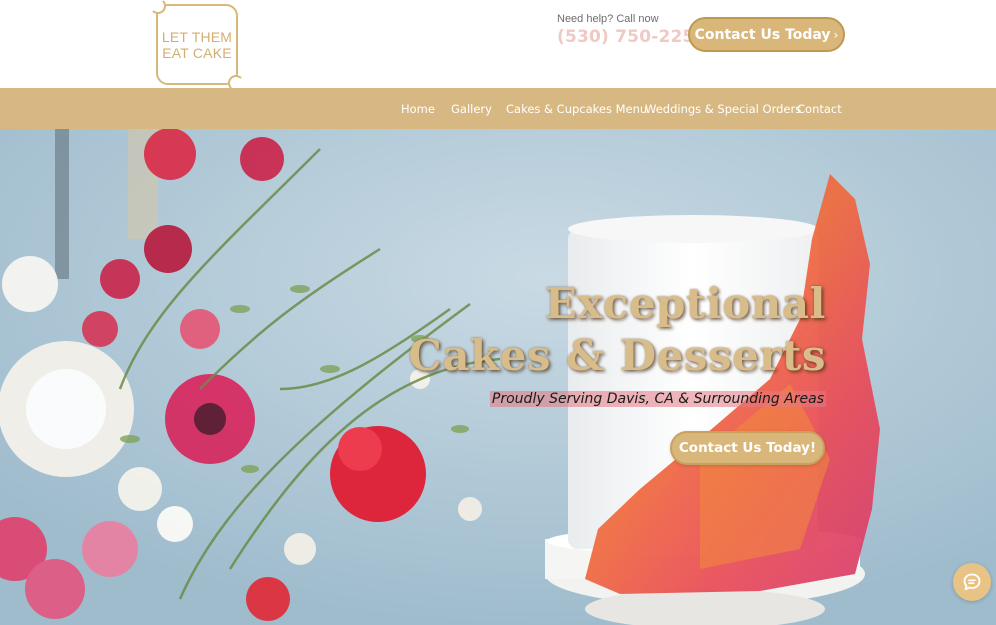 The width and height of the screenshot is (996, 625). I want to click on hero-headline-line-2: Cakes & Desserts, so click(617, 355).